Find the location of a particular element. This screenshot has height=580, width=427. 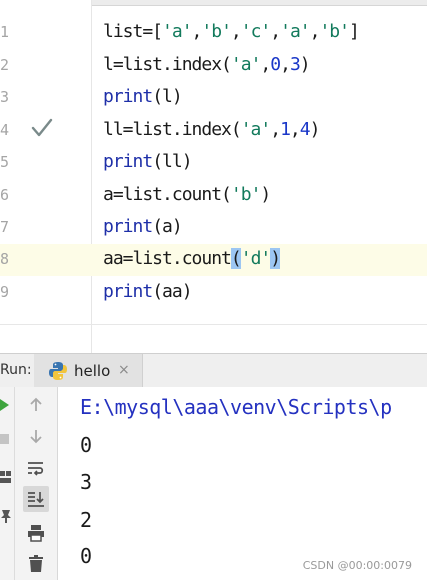

code-line-2: 2 l=list.index('a',0,3) is located at coordinates (213, 66).